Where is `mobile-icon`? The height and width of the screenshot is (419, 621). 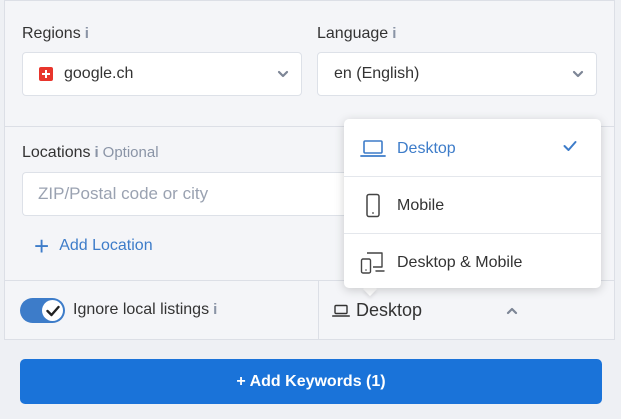 mobile-icon is located at coordinates (373, 206).